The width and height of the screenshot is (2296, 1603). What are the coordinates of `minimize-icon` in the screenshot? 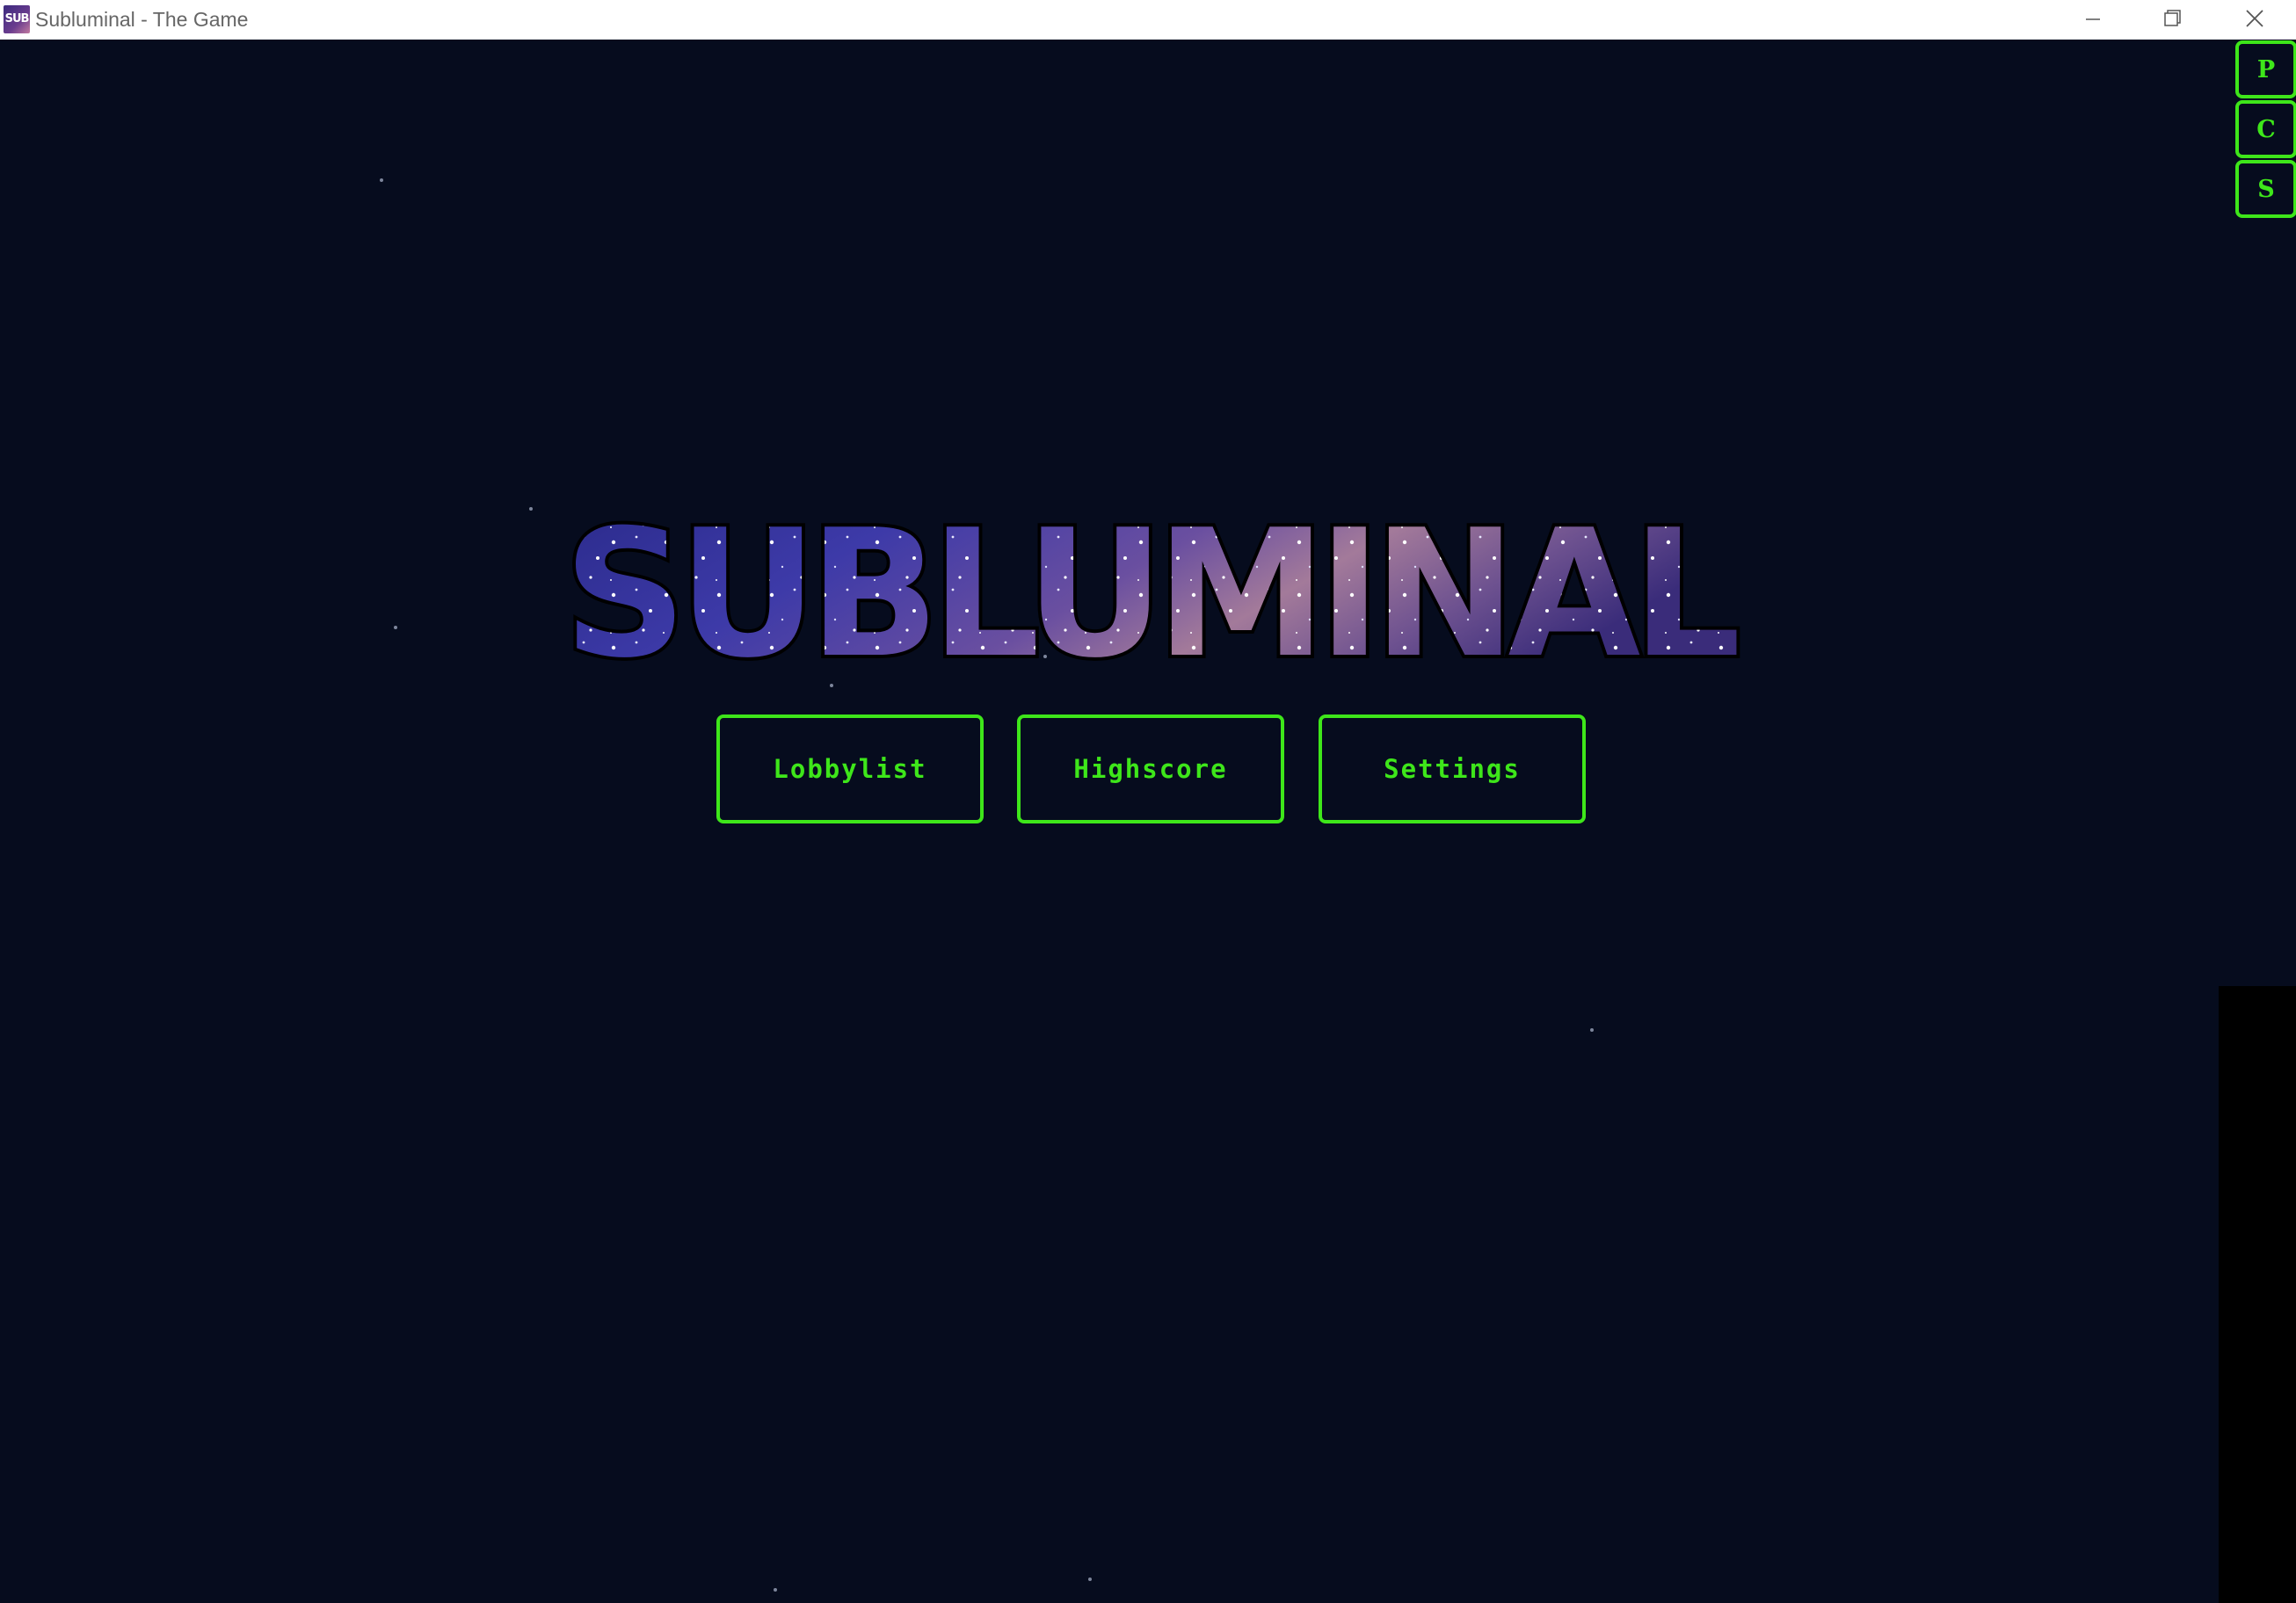 It's located at (2093, 19).